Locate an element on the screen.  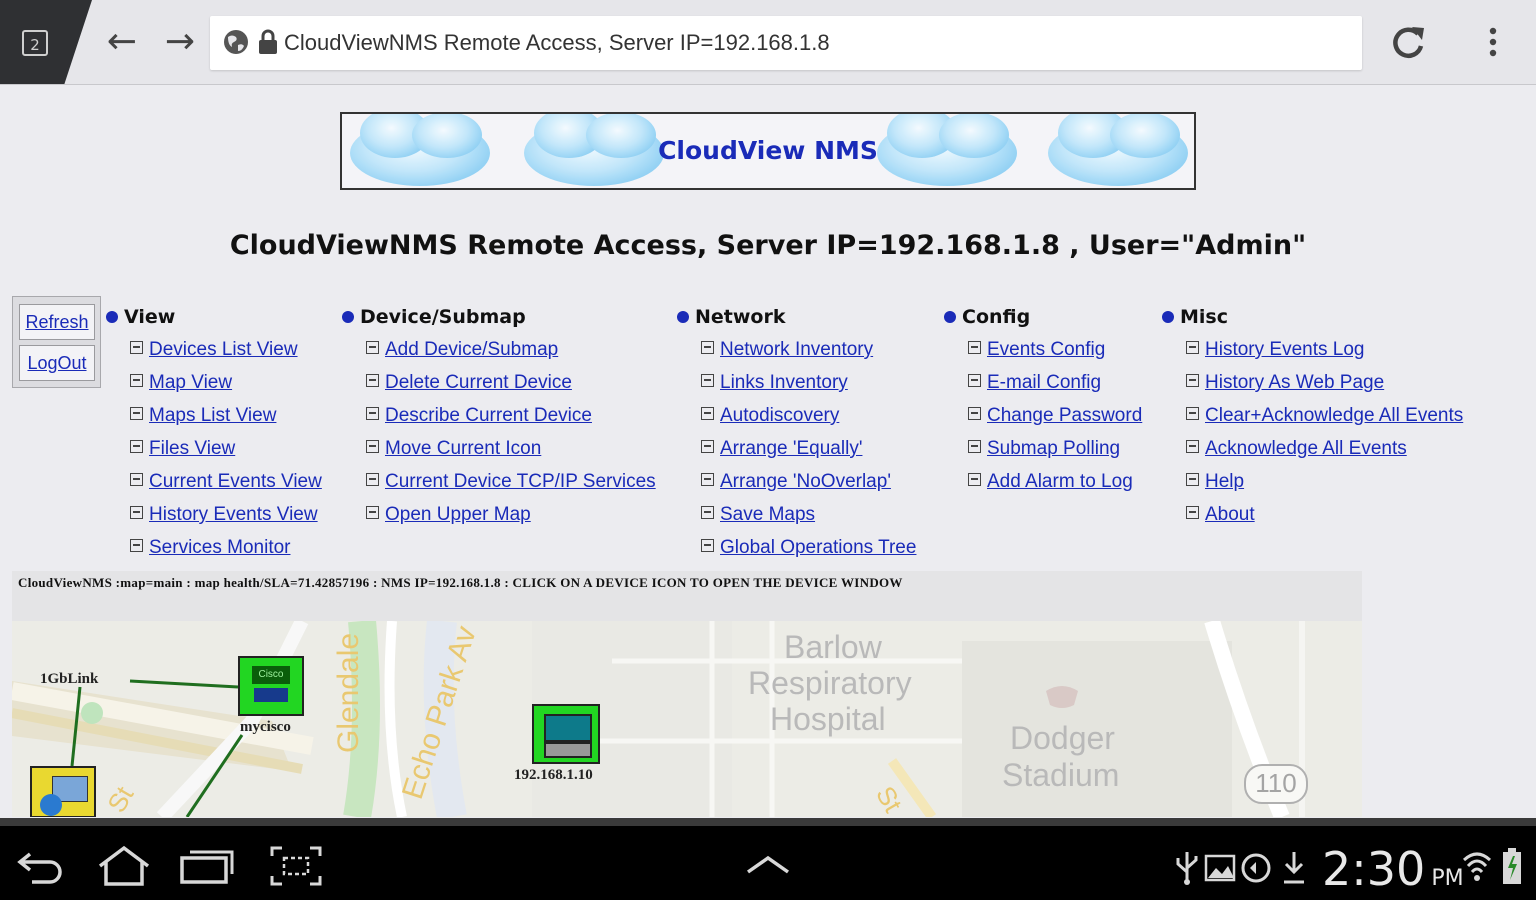
map-place-label: Dodger is located at coordinates (1062, 738).